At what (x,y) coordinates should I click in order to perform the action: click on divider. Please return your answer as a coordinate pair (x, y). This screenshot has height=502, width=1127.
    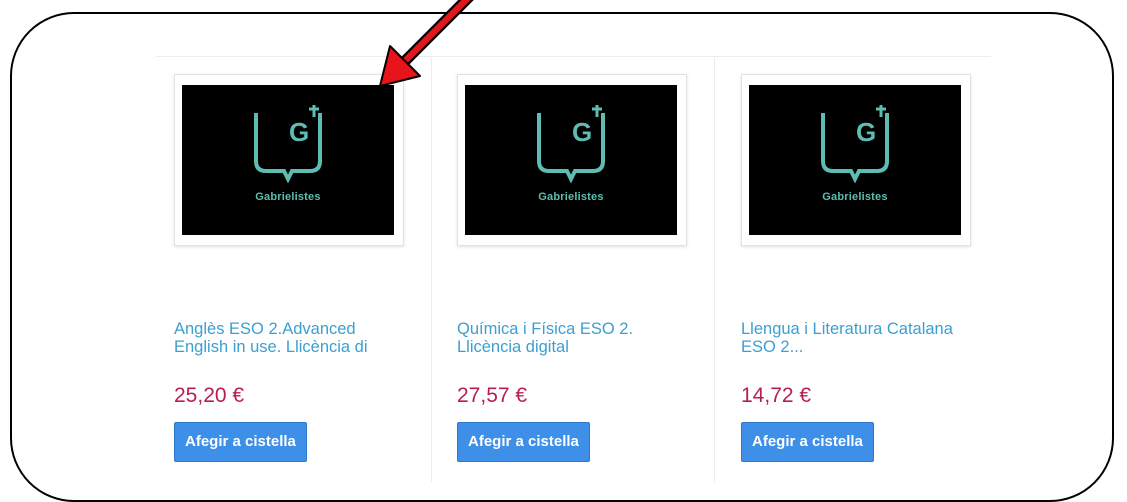
    Looking at the image, I should click on (573, 56).